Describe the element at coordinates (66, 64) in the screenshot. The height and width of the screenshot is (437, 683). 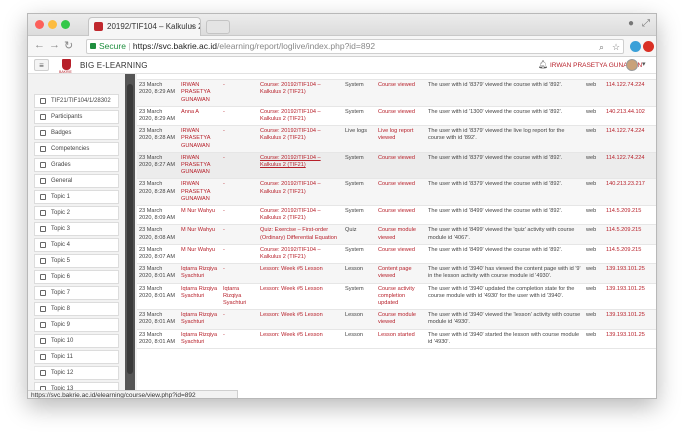
I see `university-logo` at that location.